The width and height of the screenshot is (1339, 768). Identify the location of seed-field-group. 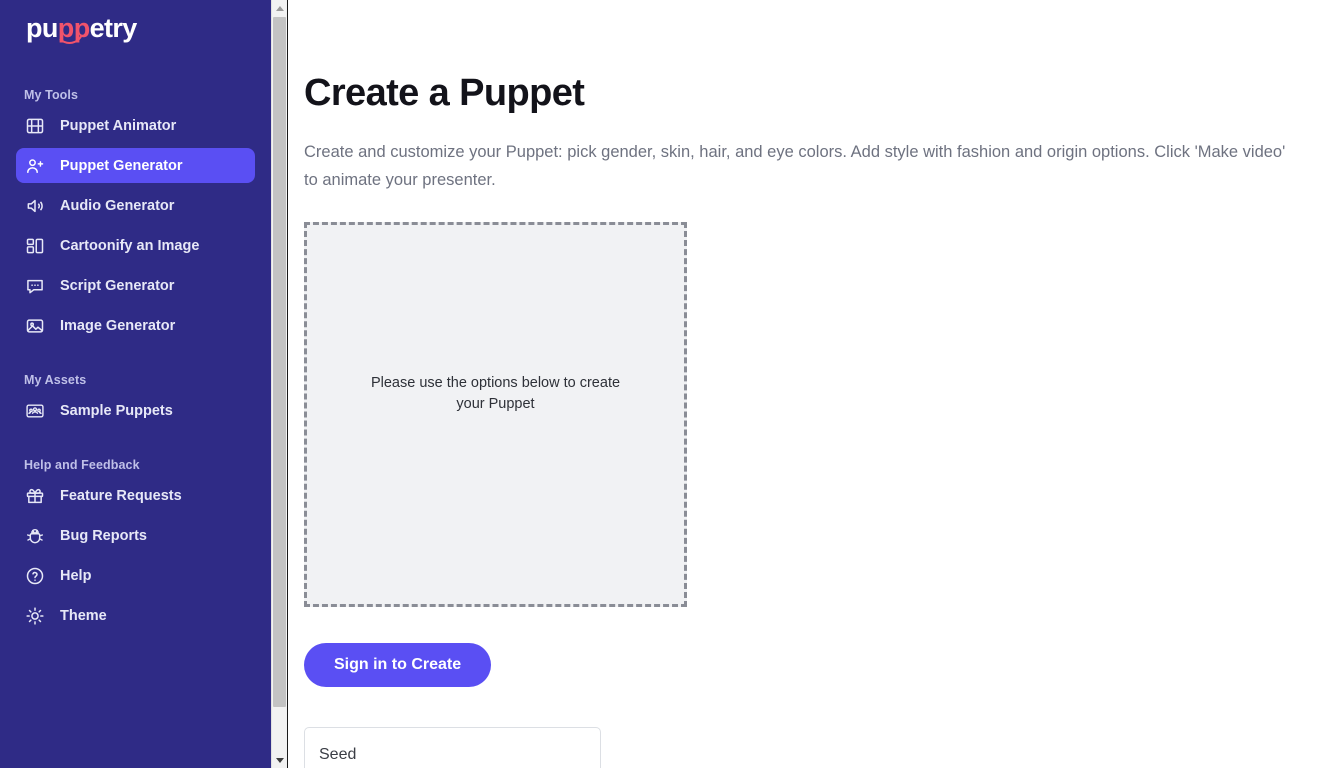
(801, 747).